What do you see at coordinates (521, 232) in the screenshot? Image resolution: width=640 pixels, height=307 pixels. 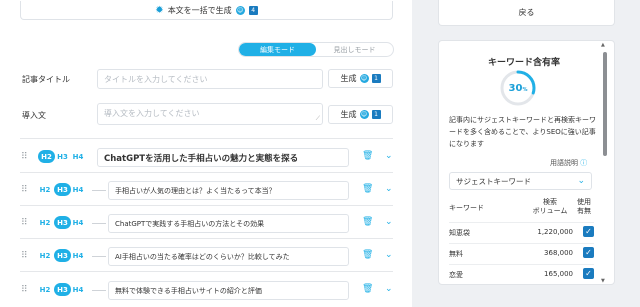 I see `keyword-row: 知恵袋 1,220,000 ✓` at bounding box center [521, 232].